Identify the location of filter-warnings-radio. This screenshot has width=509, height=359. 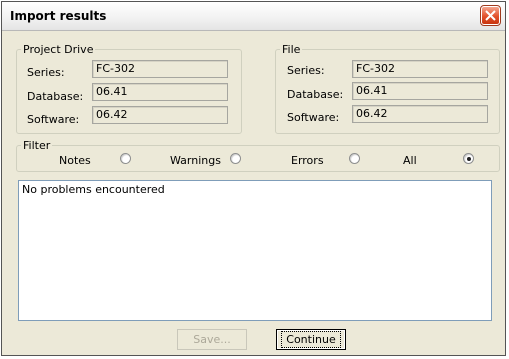
(235, 158).